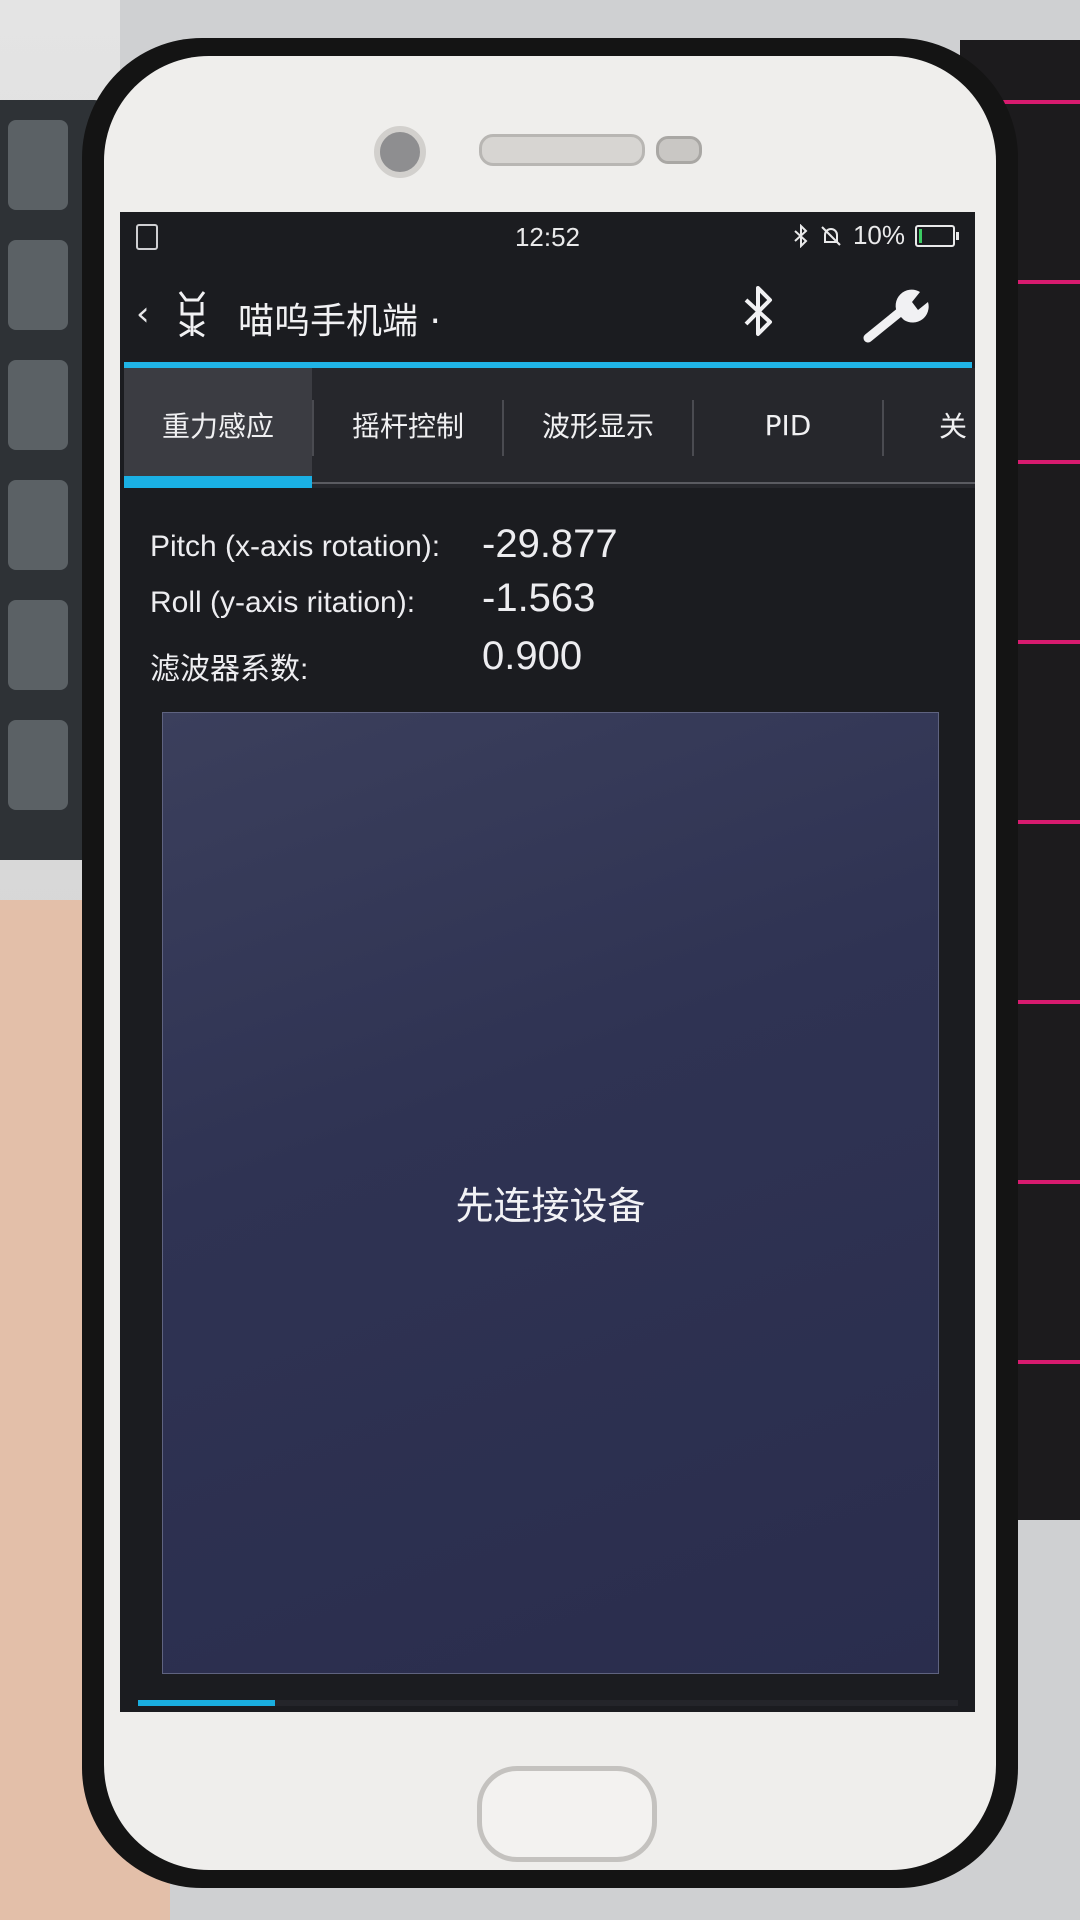 This screenshot has width=1080, height=1920. What do you see at coordinates (206, 1703) in the screenshot?
I see `page-progress-fill` at bounding box center [206, 1703].